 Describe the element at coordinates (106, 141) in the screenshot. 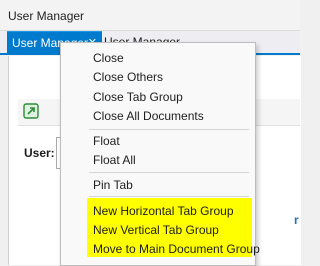

I see `menu-item-label: Float` at that location.